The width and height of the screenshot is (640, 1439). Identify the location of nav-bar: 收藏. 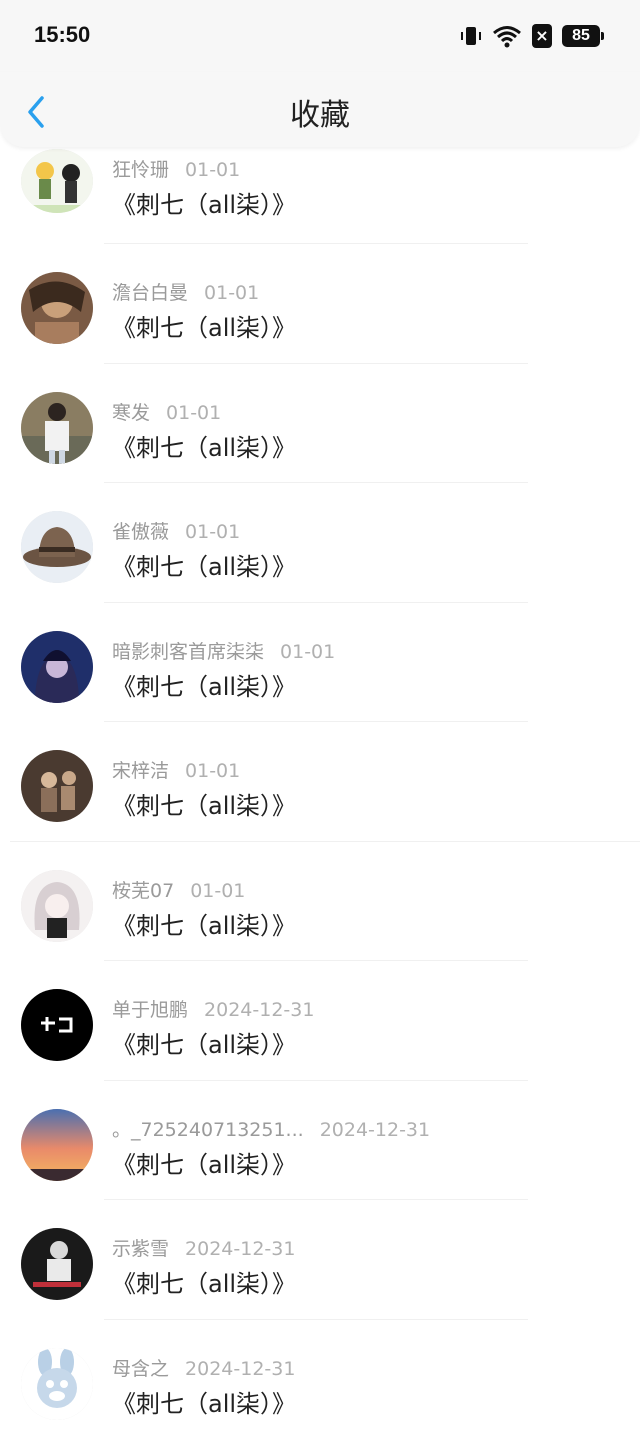
(320, 109).